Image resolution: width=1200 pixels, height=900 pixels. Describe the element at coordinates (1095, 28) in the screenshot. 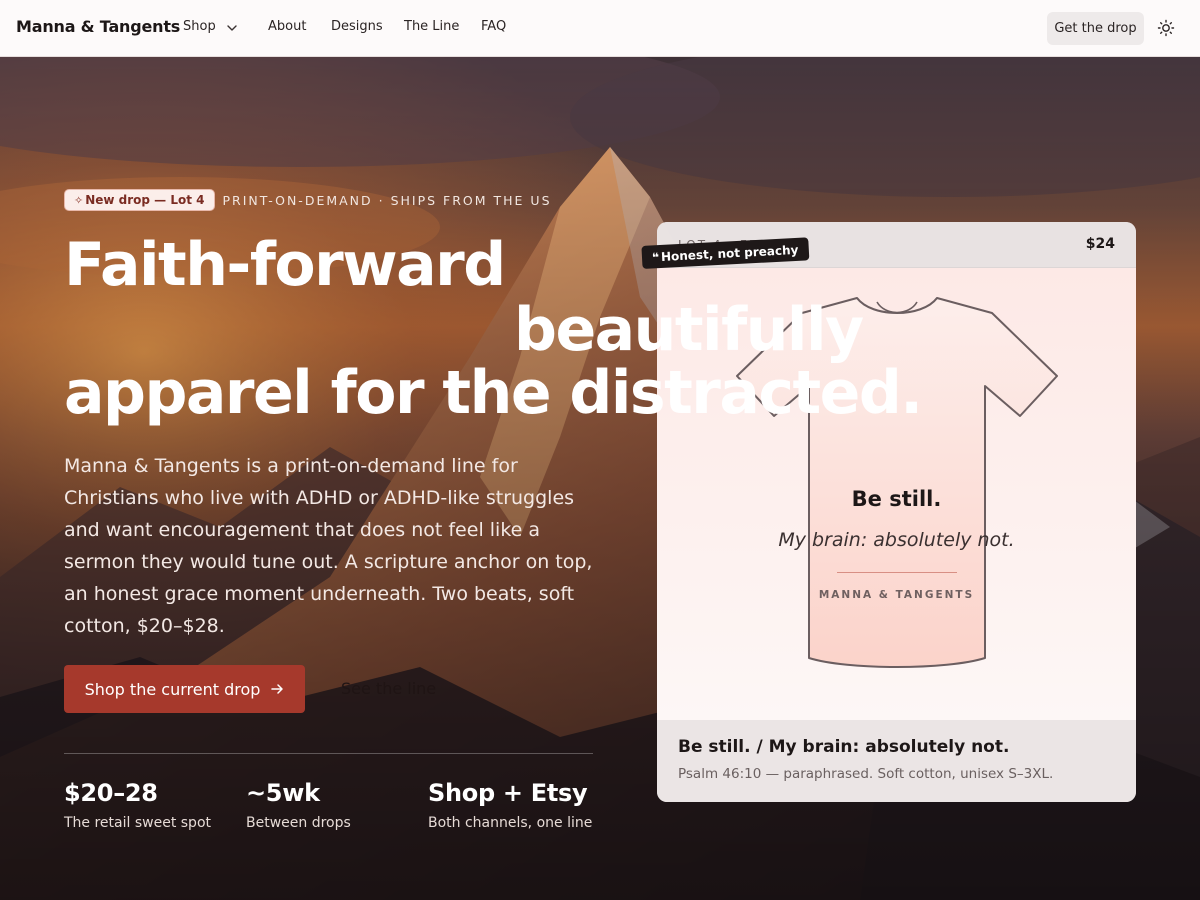

I see `get-the-drop-button: Get the drop` at that location.